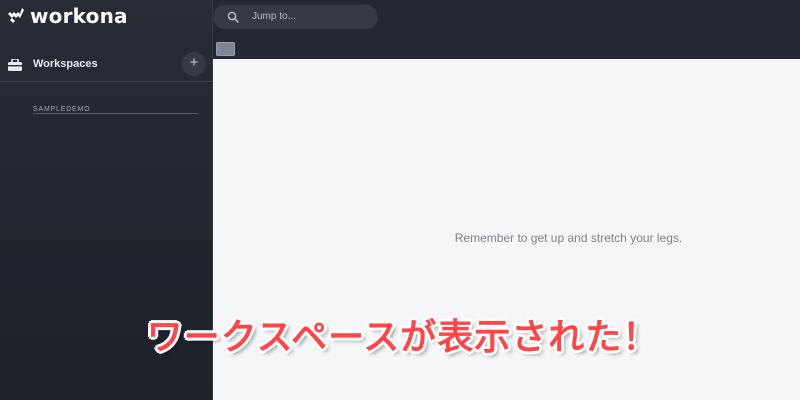 Image resolution: width=800 pixels, height=400 pixels. I want to click on add-workspace-button: +, so click(194, 64).